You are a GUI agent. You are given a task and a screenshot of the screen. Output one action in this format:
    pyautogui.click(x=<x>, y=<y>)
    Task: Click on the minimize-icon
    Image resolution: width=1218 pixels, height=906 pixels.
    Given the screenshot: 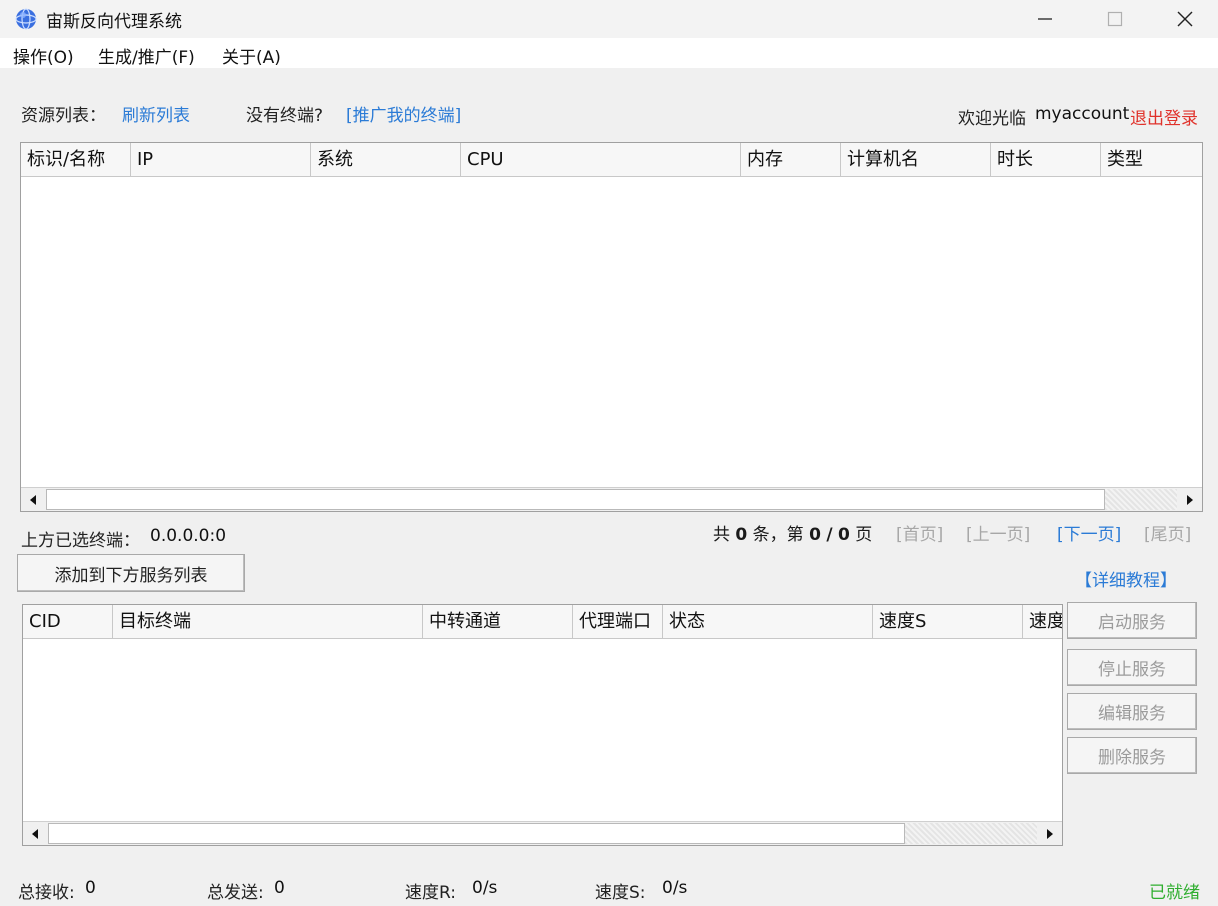 What is the action you would take?
    pyautogui.click(x=1045, y=19)
    